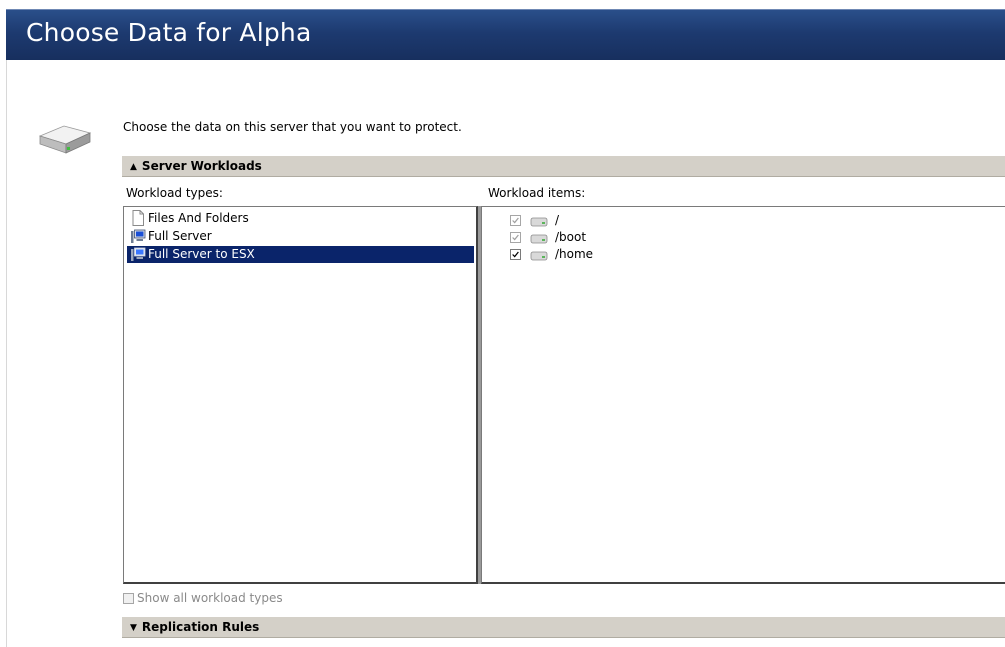 The width and height of the screenshot is (1005, 647). I want to click on section-label: Server Workloads, so click(201, 166).